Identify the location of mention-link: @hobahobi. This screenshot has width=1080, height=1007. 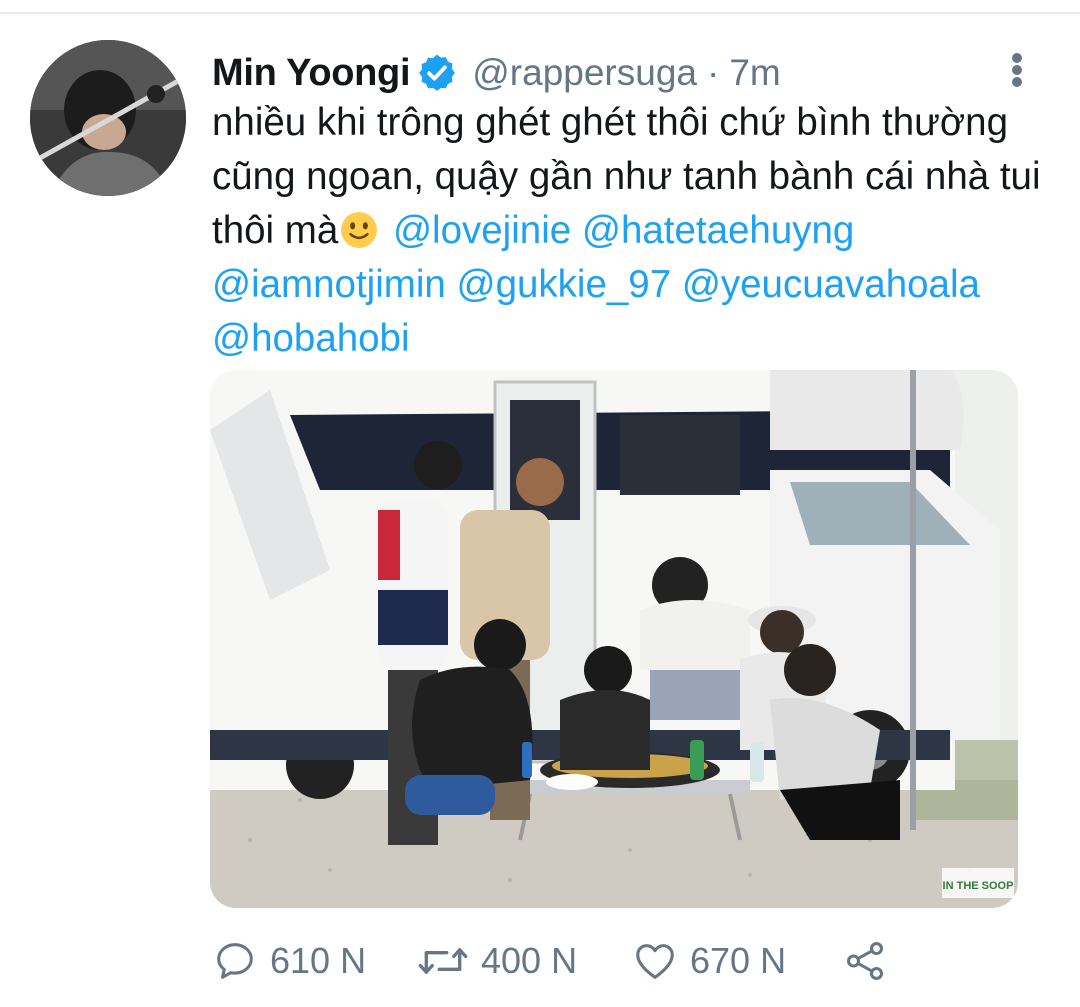
(311, 338).